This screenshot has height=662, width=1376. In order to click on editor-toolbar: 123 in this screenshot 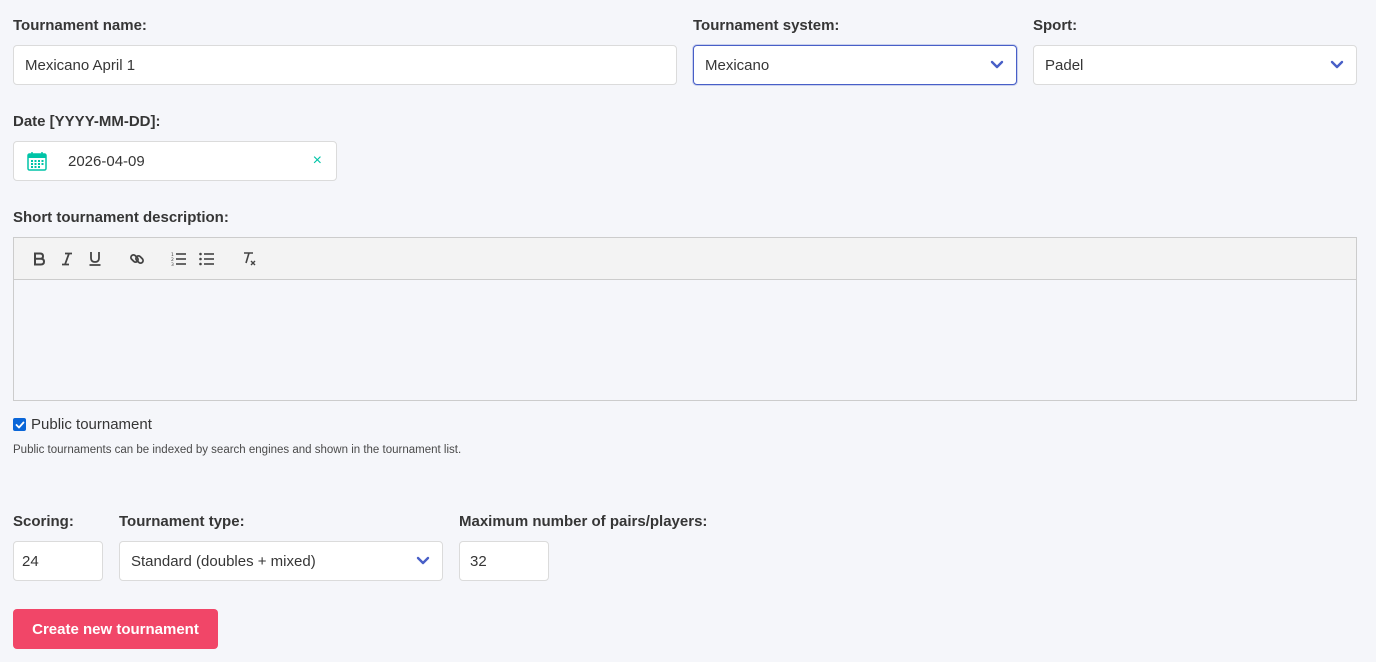, I will do `click(685, 259)`.